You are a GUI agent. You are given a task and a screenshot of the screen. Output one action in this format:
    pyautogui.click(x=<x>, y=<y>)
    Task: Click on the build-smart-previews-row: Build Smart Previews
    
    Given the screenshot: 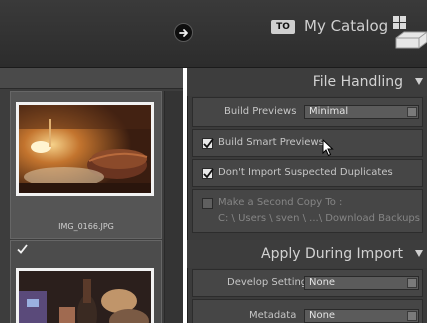 What is the action you would take?
    pyautogui.click(x=307, y=143)
    